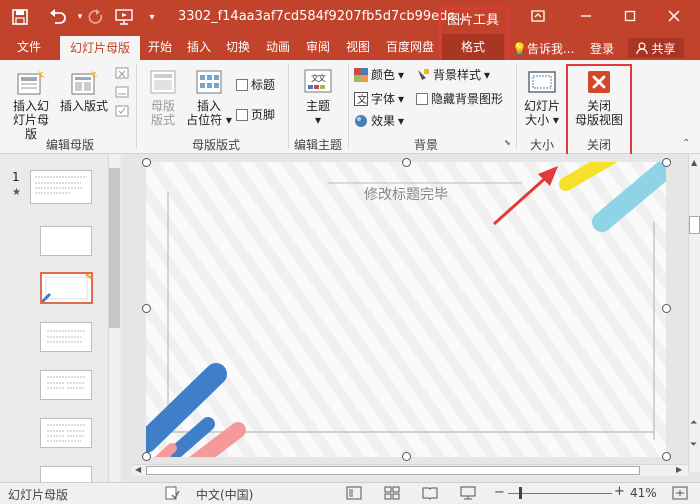  I want to click on tab-insert: 插入, so click(199, 47).